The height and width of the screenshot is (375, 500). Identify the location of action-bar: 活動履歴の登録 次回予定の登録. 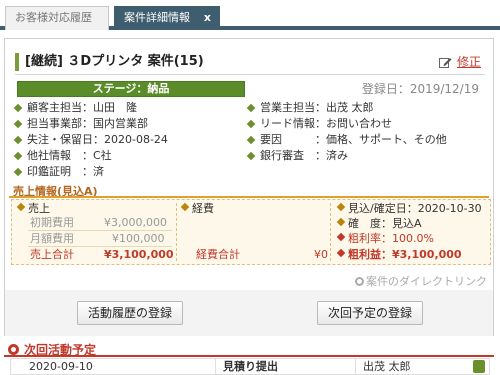
(249, 313).